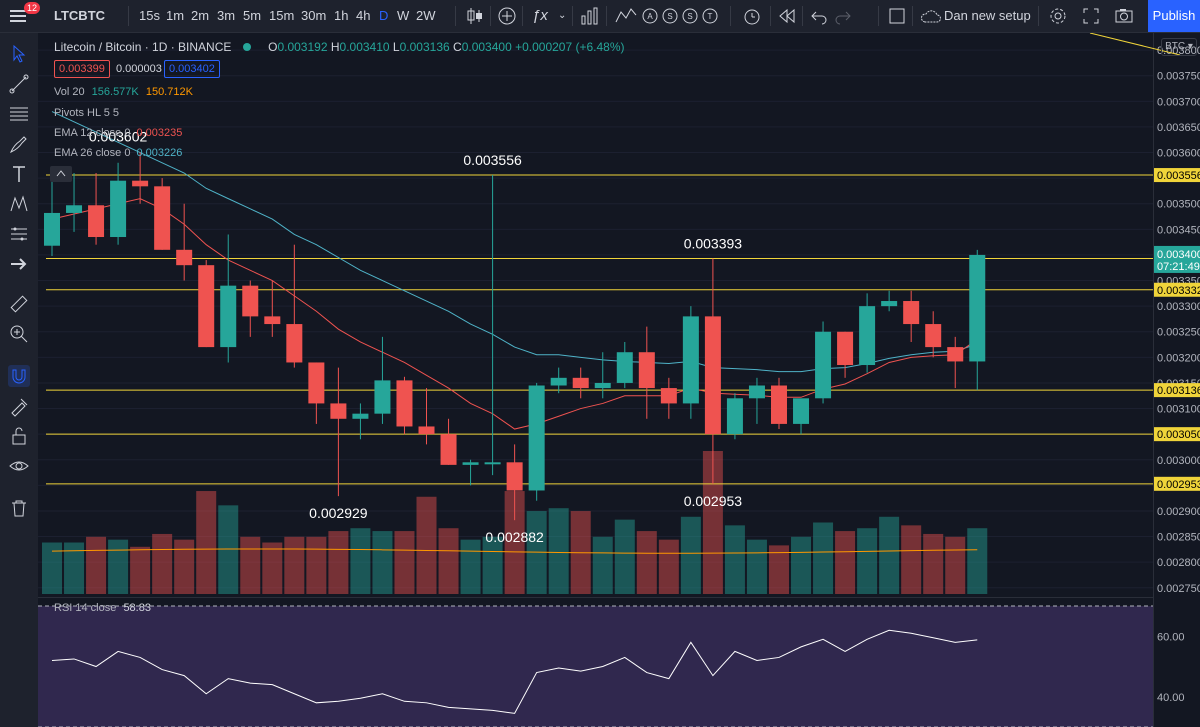 The height and width of the screenshot is (727, 1200). What do you see at coordinates (689, 16) in the screenshot?
I see `svg-text: S` at bounding box center [689, 16].